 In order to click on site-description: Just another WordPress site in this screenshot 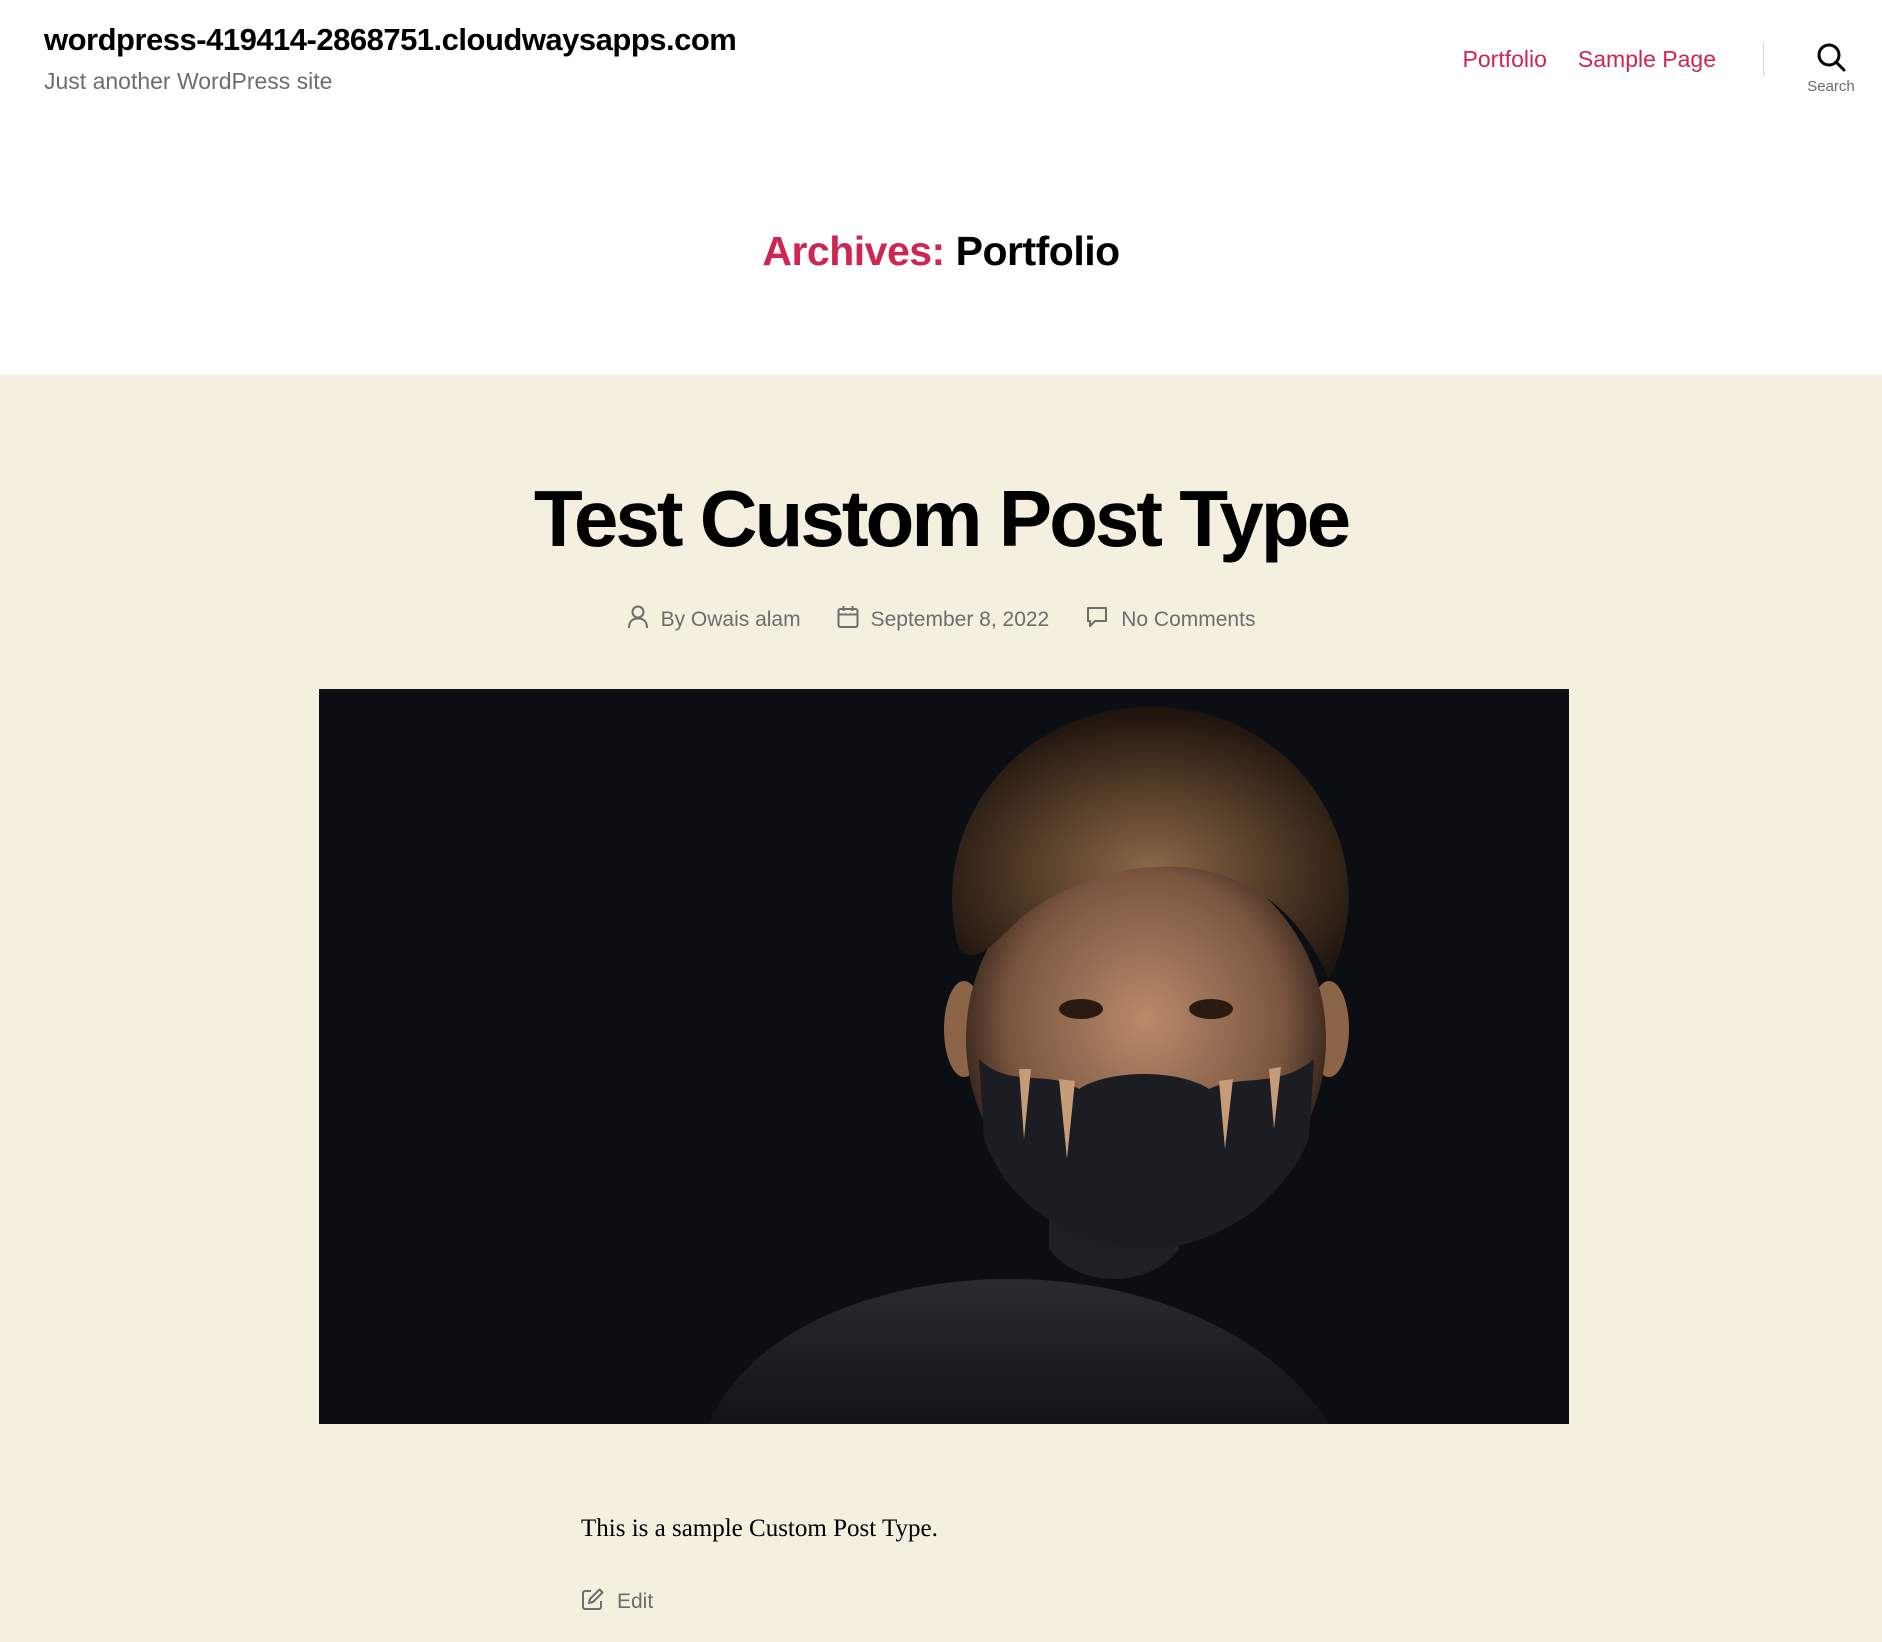, I will do `click(188, 81)`.